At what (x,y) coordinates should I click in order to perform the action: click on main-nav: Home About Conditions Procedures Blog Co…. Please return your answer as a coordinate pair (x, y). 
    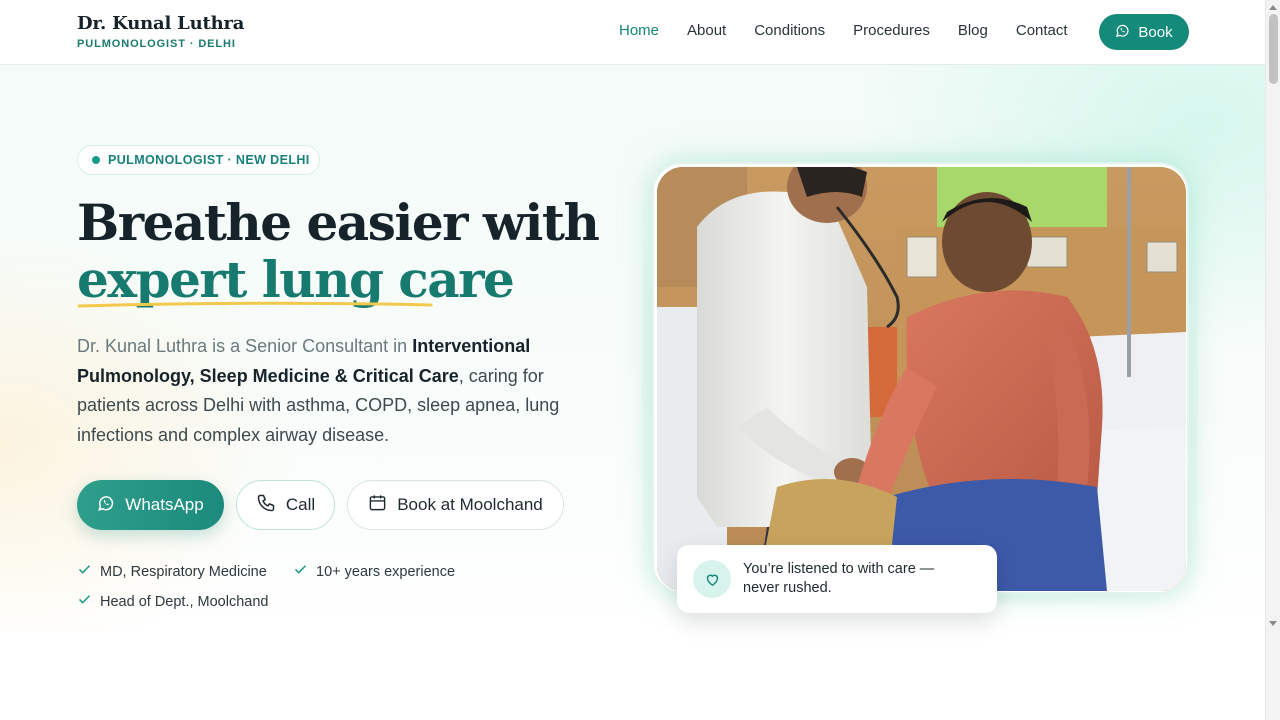
    Looking at the image, I should click on (857, 30).